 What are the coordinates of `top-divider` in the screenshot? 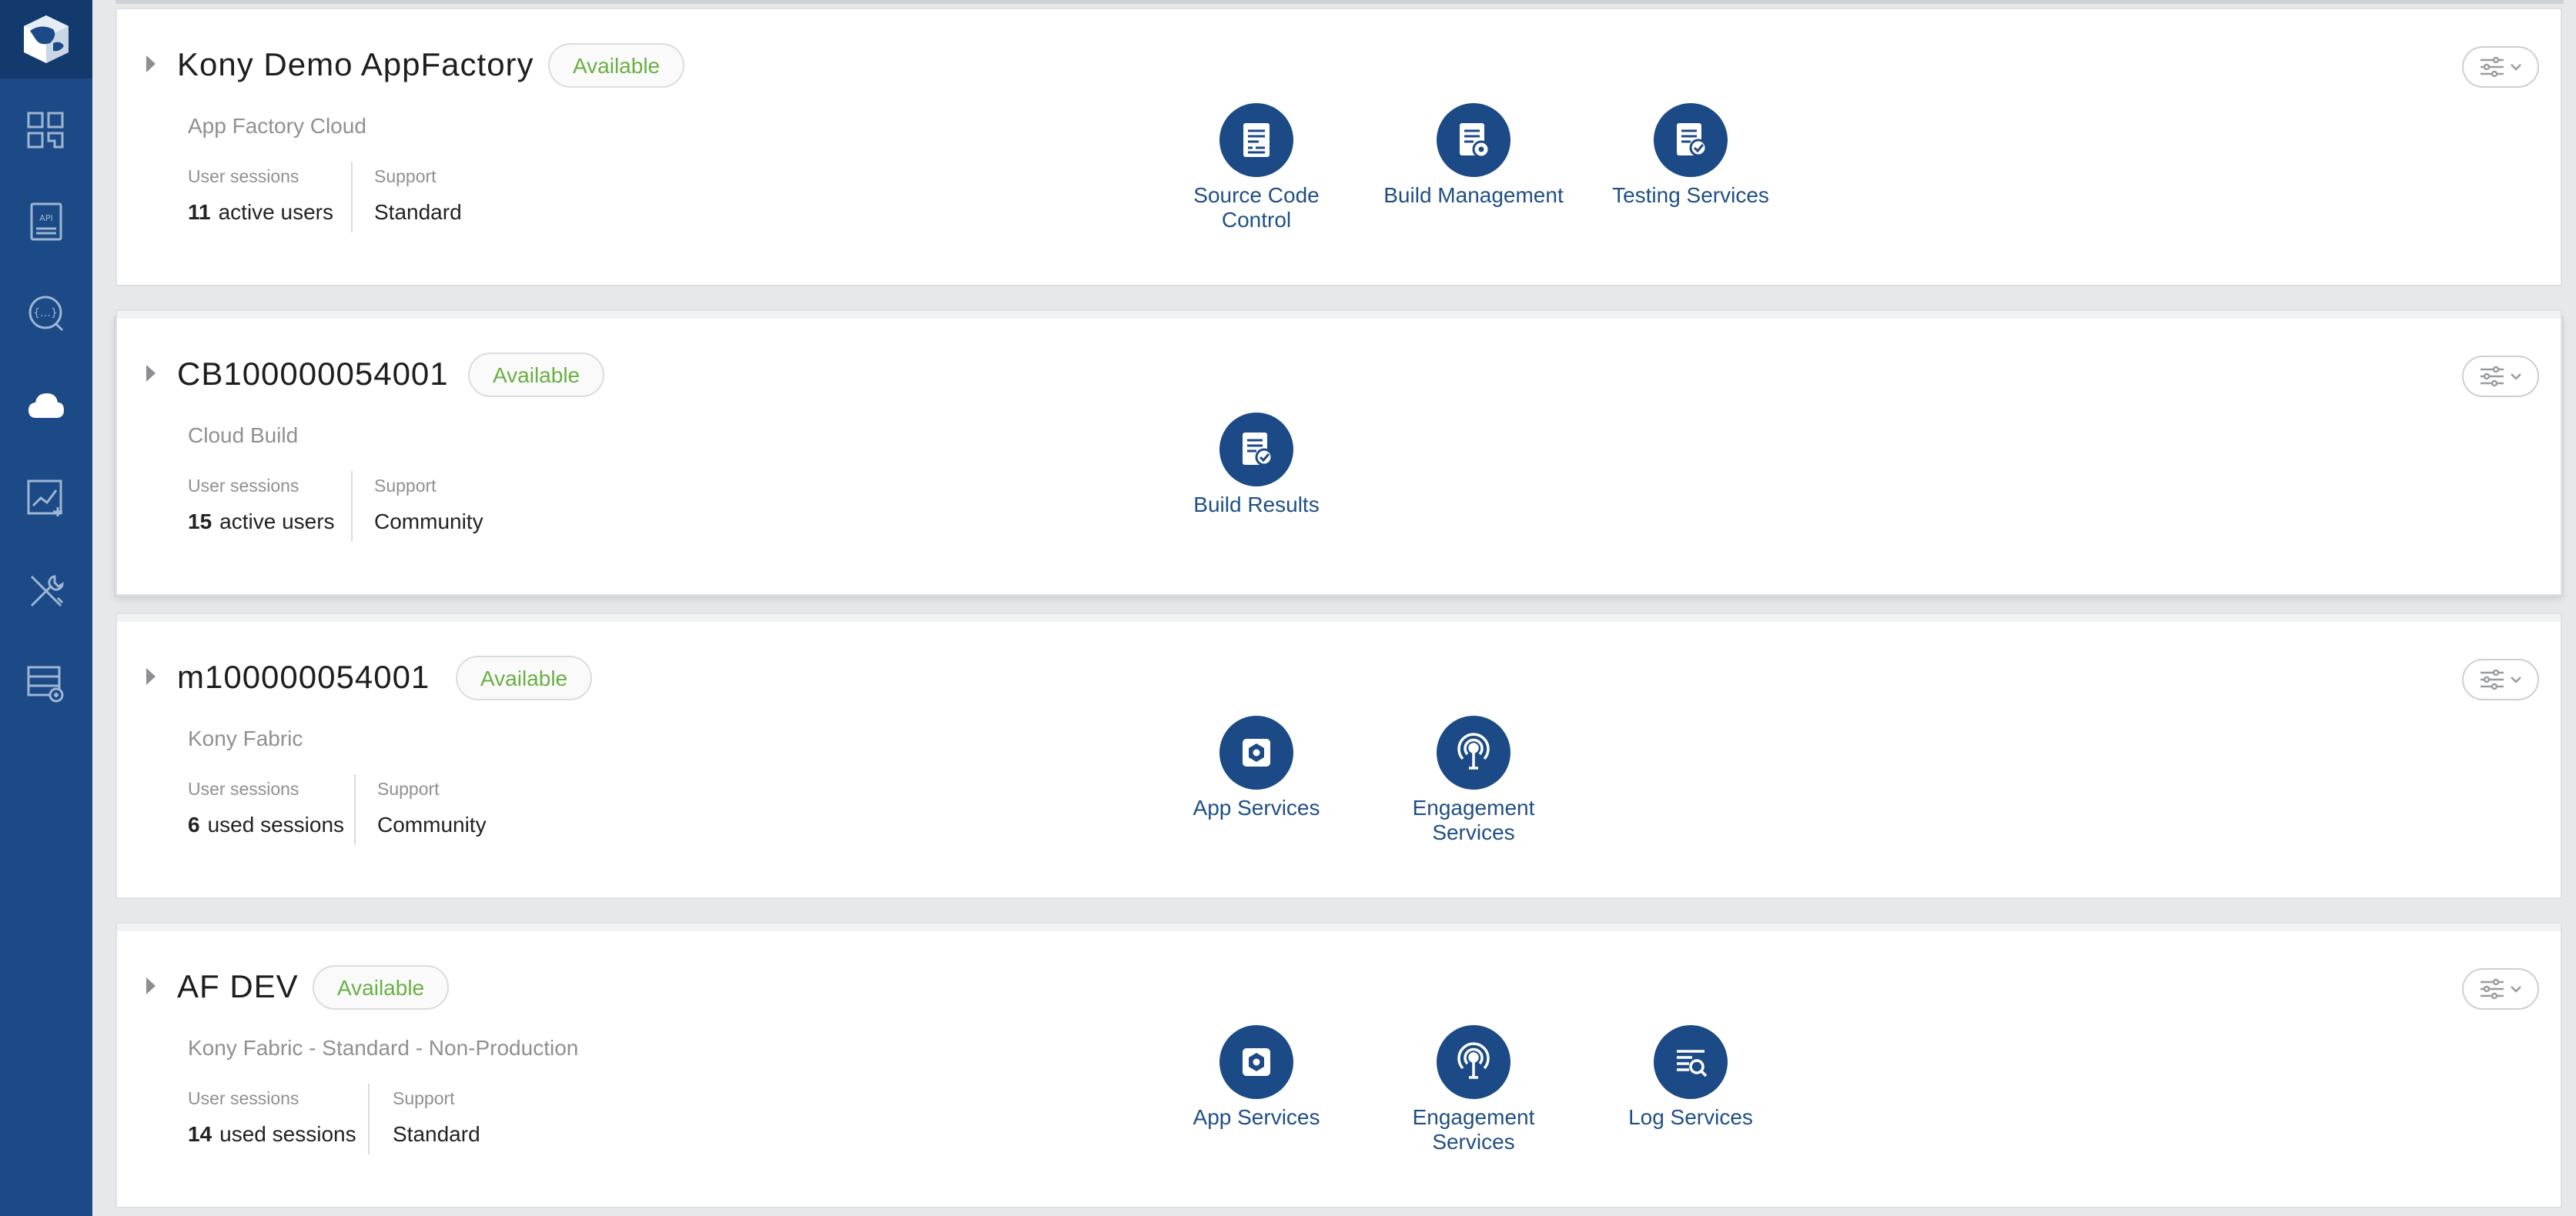 It's located at (1339, 2).